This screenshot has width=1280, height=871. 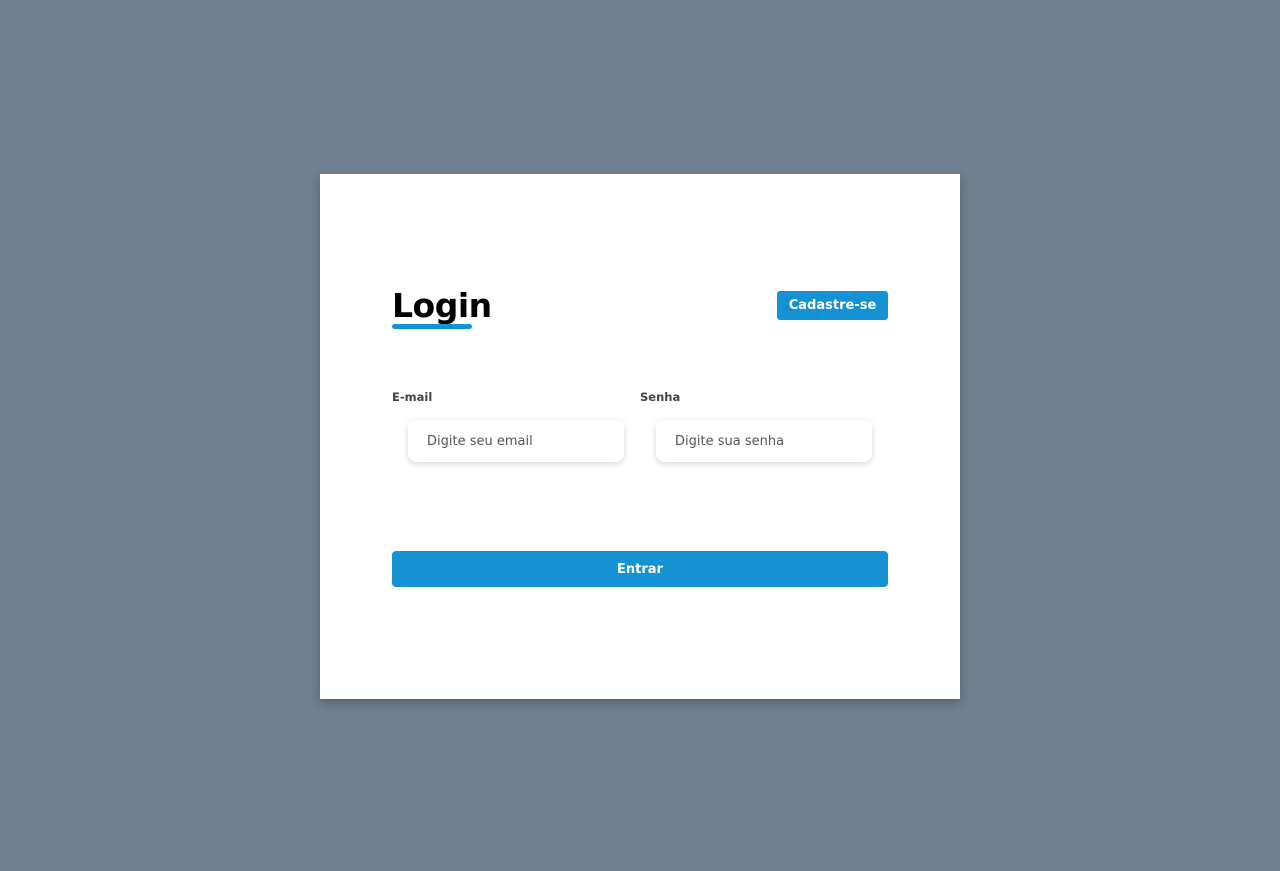 I want to click on title-underline, so click(x=432, y=326).